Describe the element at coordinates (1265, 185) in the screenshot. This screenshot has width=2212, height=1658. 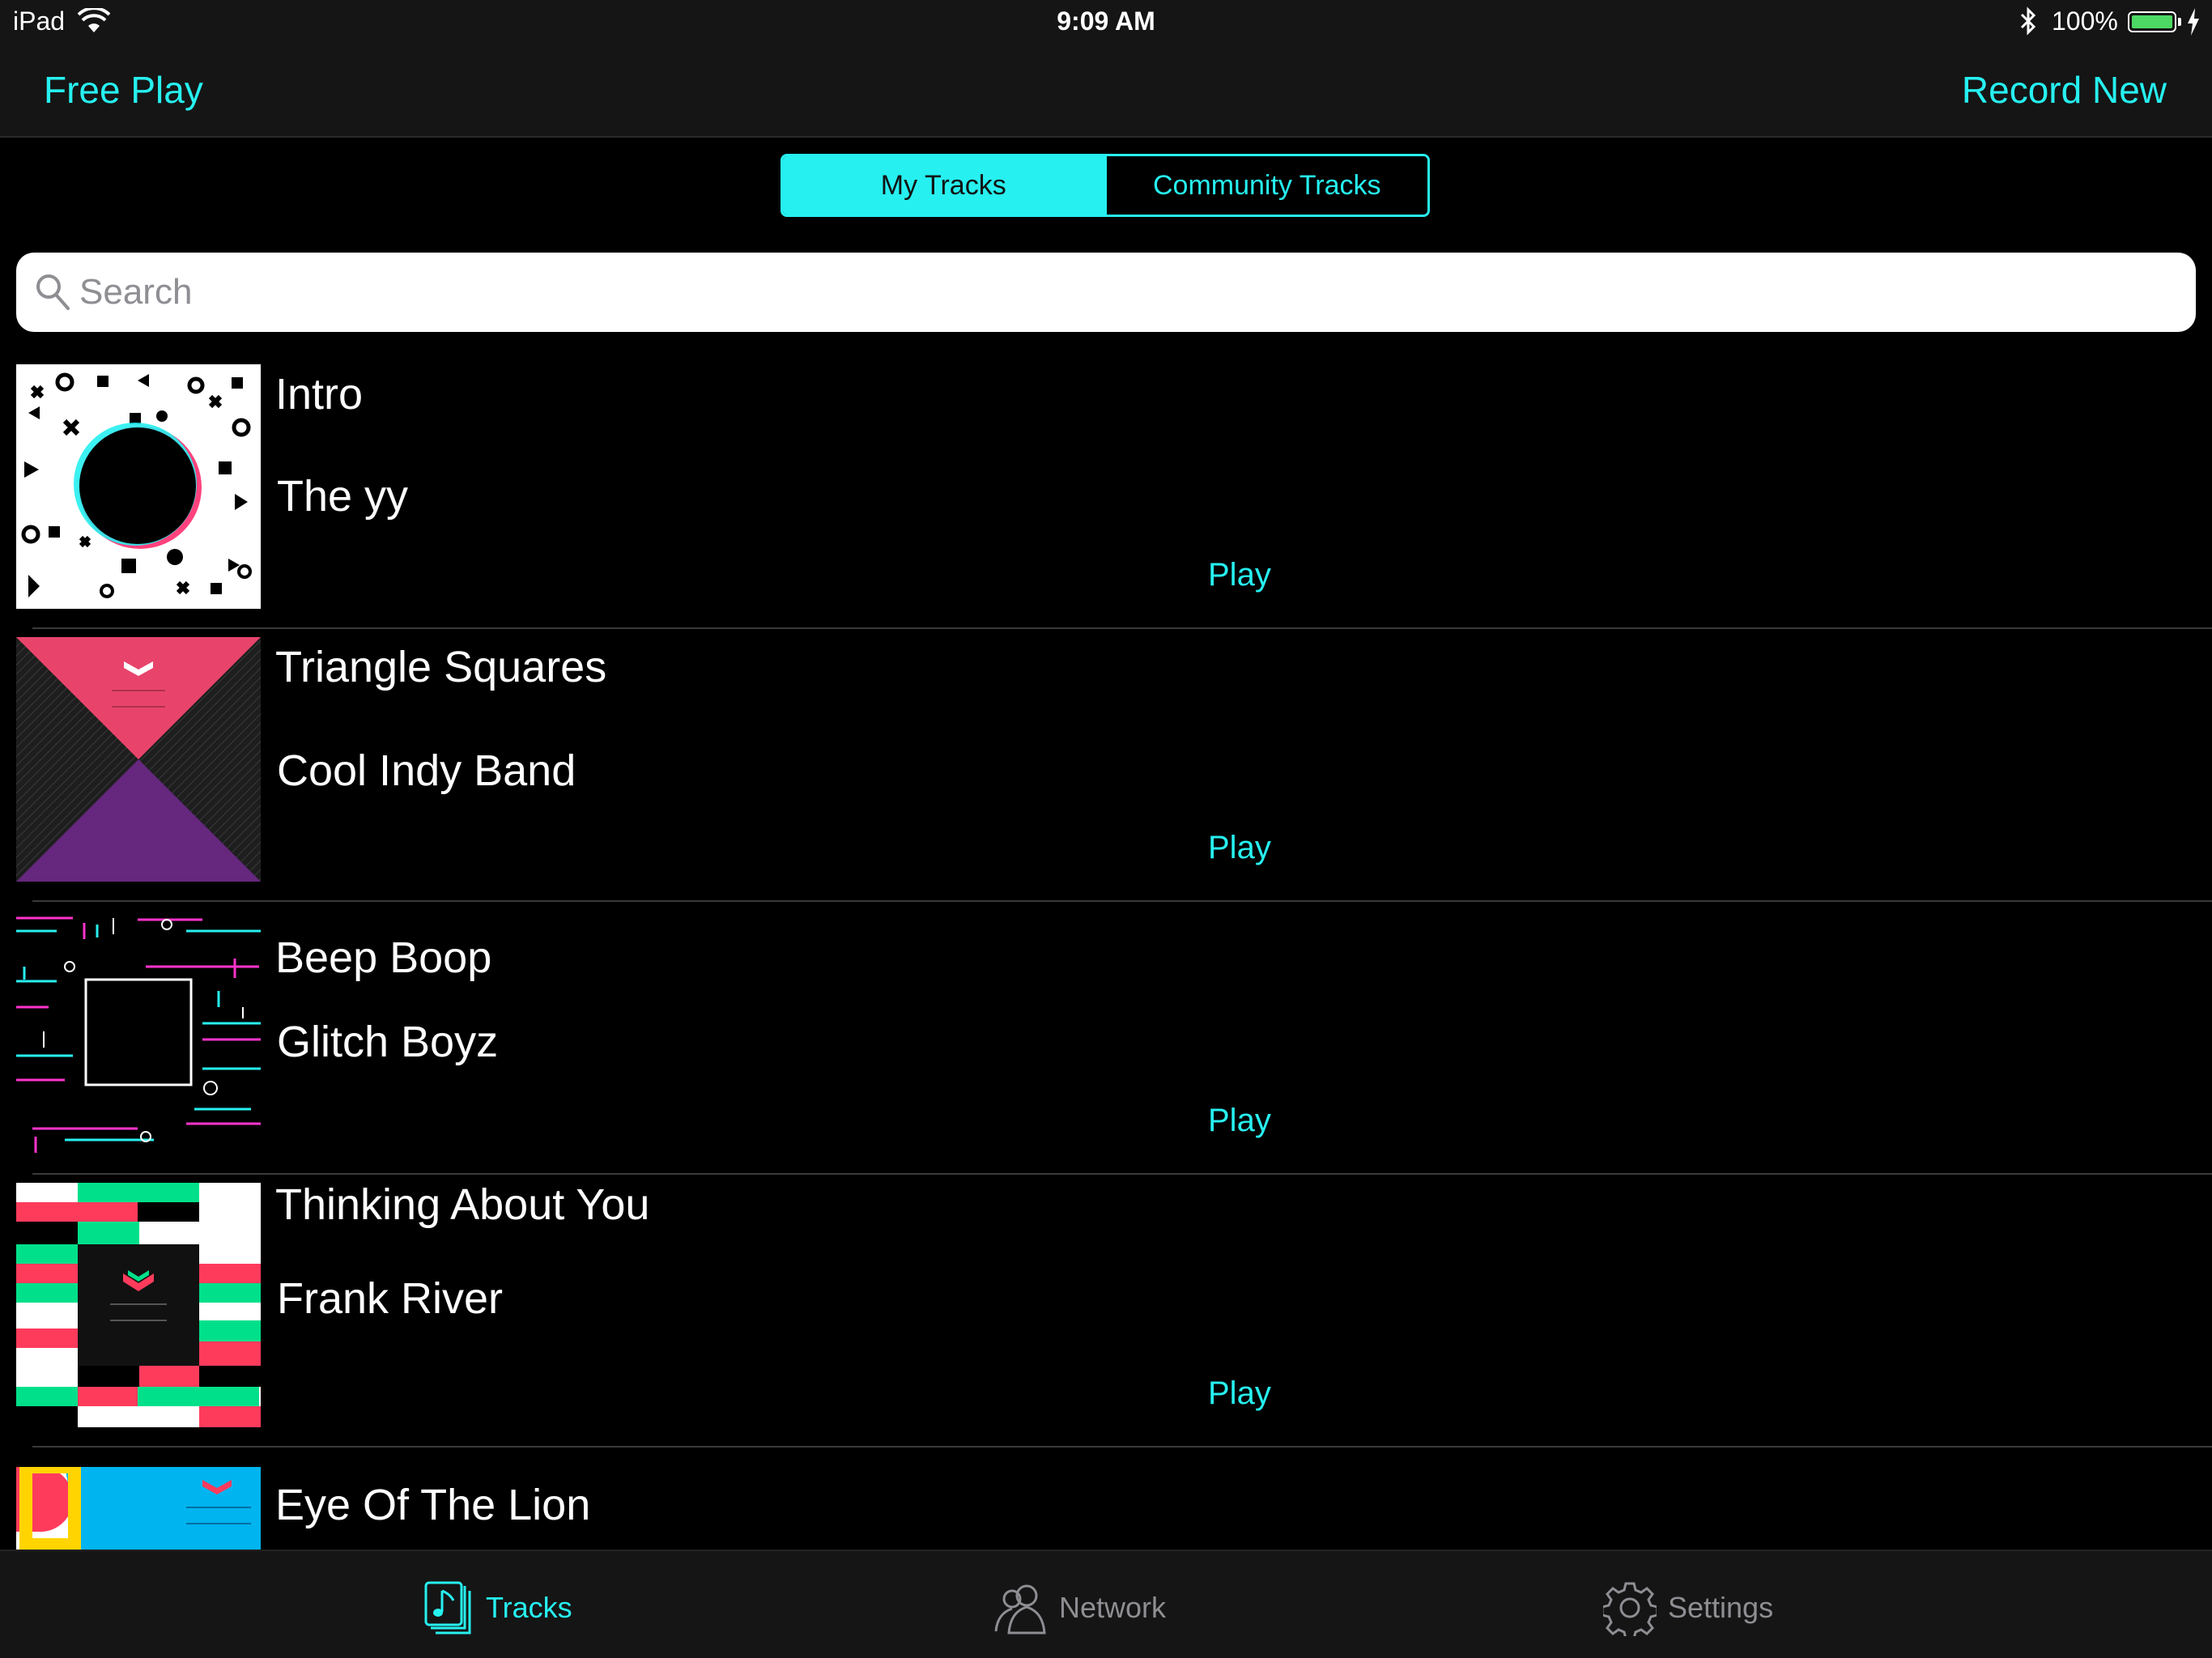
I see `segment-community-tracks: Community Tracks` at that location.